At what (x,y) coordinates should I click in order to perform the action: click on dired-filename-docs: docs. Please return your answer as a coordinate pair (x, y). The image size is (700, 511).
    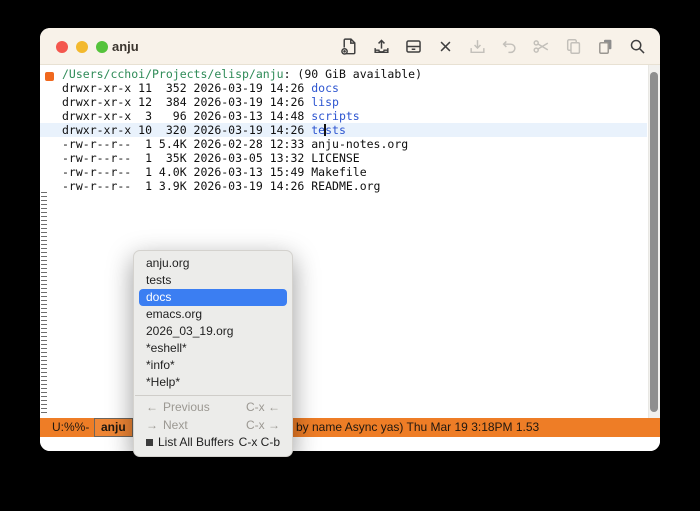
    Looking at the image, I should click on (325, 88).